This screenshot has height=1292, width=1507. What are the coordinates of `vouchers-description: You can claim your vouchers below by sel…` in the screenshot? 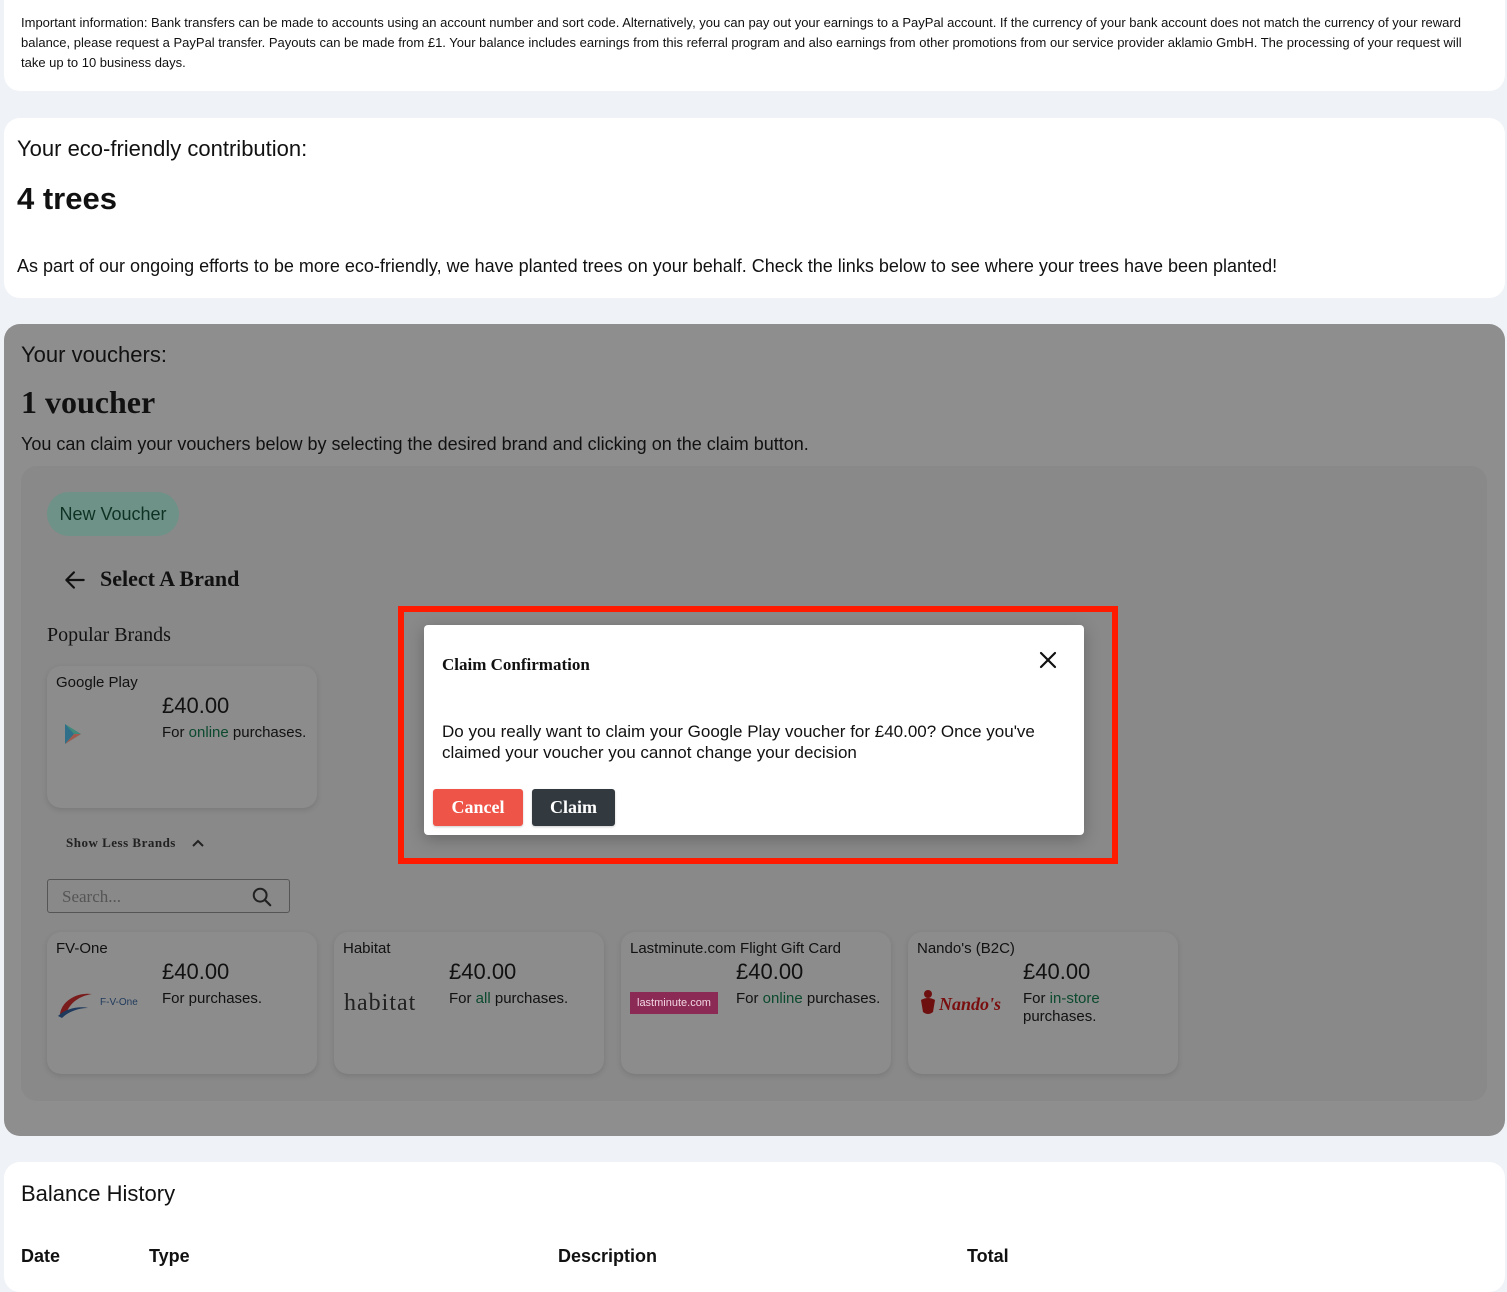 It's located at (415, 444).